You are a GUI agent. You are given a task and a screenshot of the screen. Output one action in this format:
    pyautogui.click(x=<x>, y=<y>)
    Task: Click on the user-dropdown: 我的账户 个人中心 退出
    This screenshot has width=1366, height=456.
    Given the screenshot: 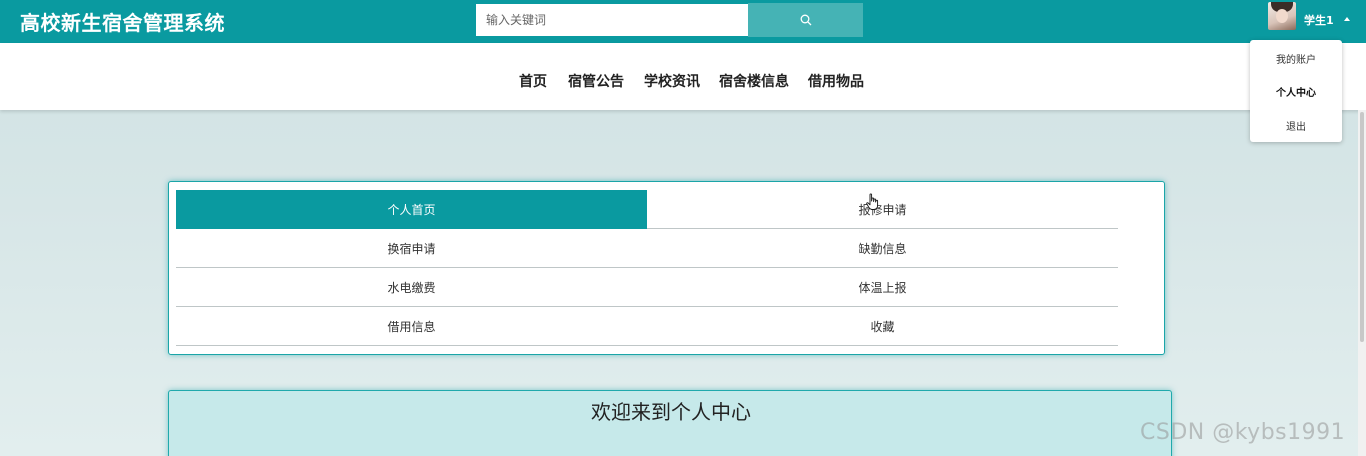 What is the action you would take?
    pyautogui.click(x=1296, y=91)
    